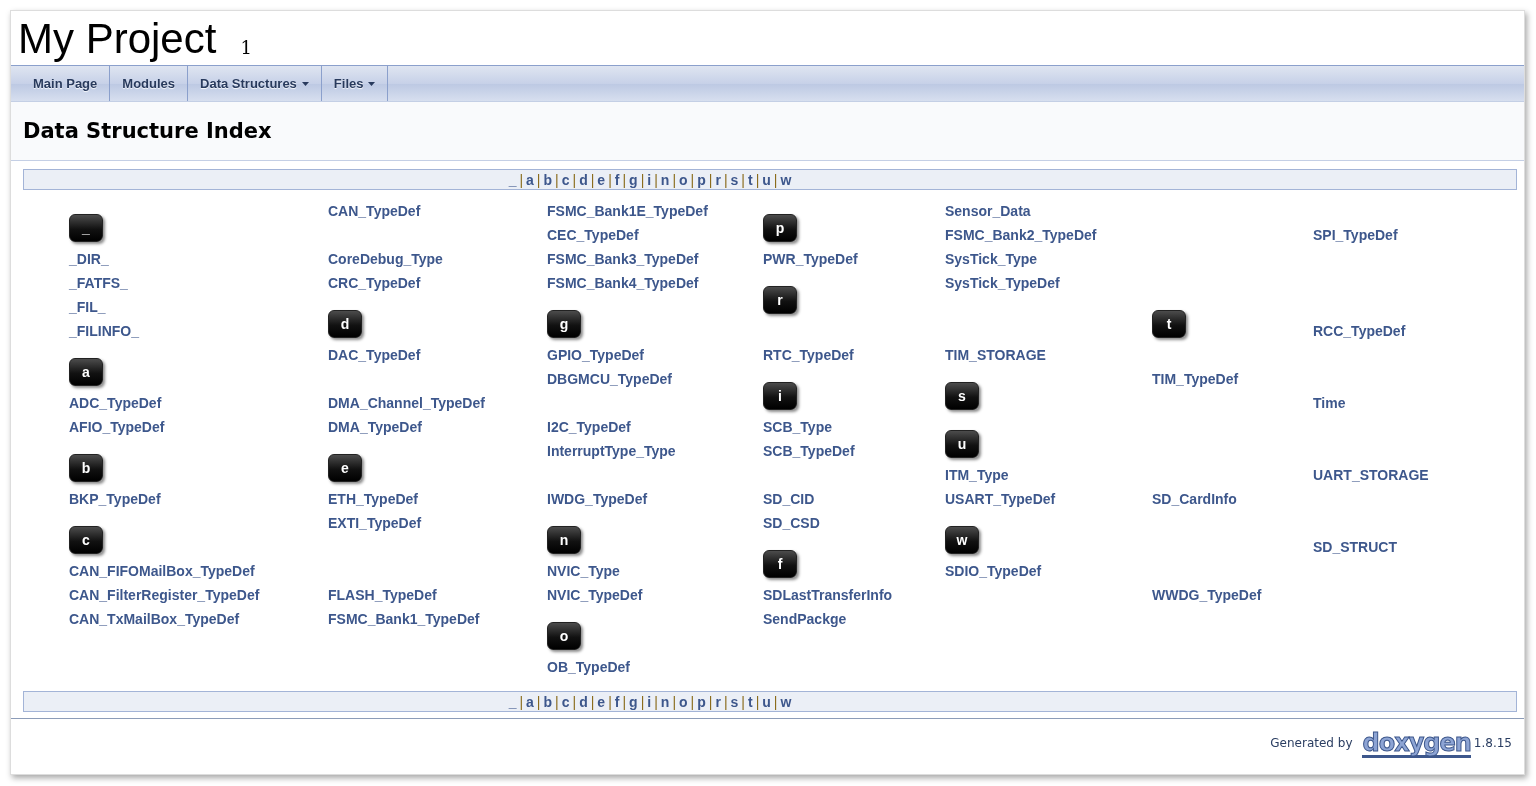  I want to click on structure-link: FSMC_Bank1E_TypeDef, so click(627, 211).